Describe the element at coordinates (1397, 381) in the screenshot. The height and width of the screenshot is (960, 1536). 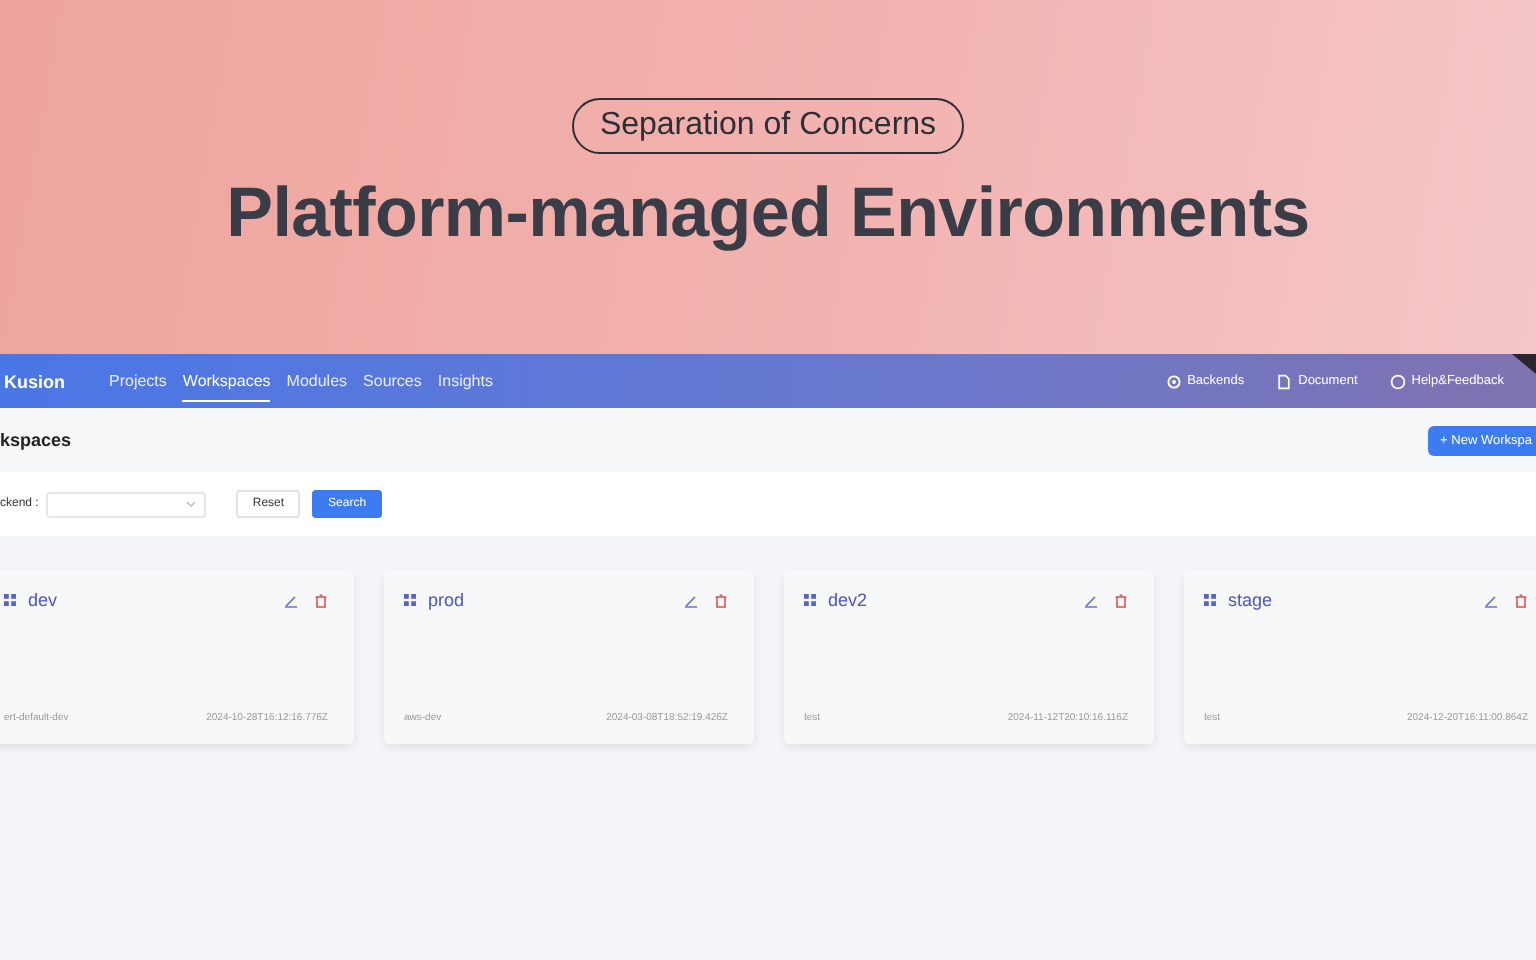
I see `help-icon` at that location.